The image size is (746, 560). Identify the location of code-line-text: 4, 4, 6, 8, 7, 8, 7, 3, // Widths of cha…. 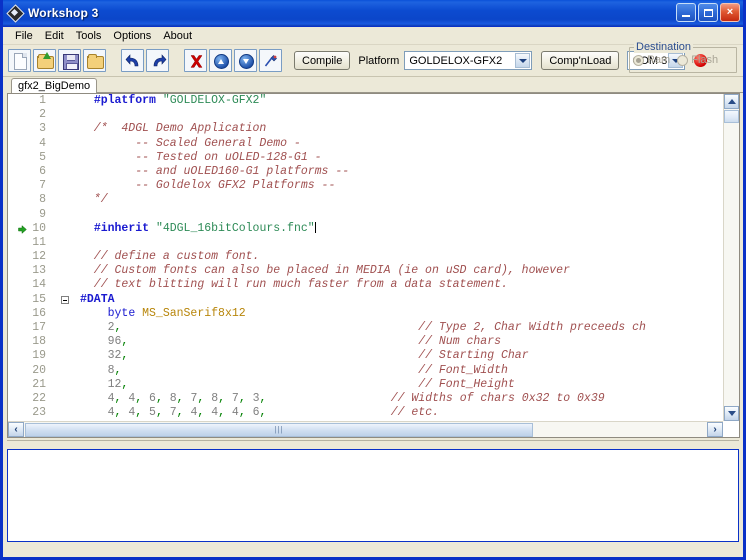
(398, 399).